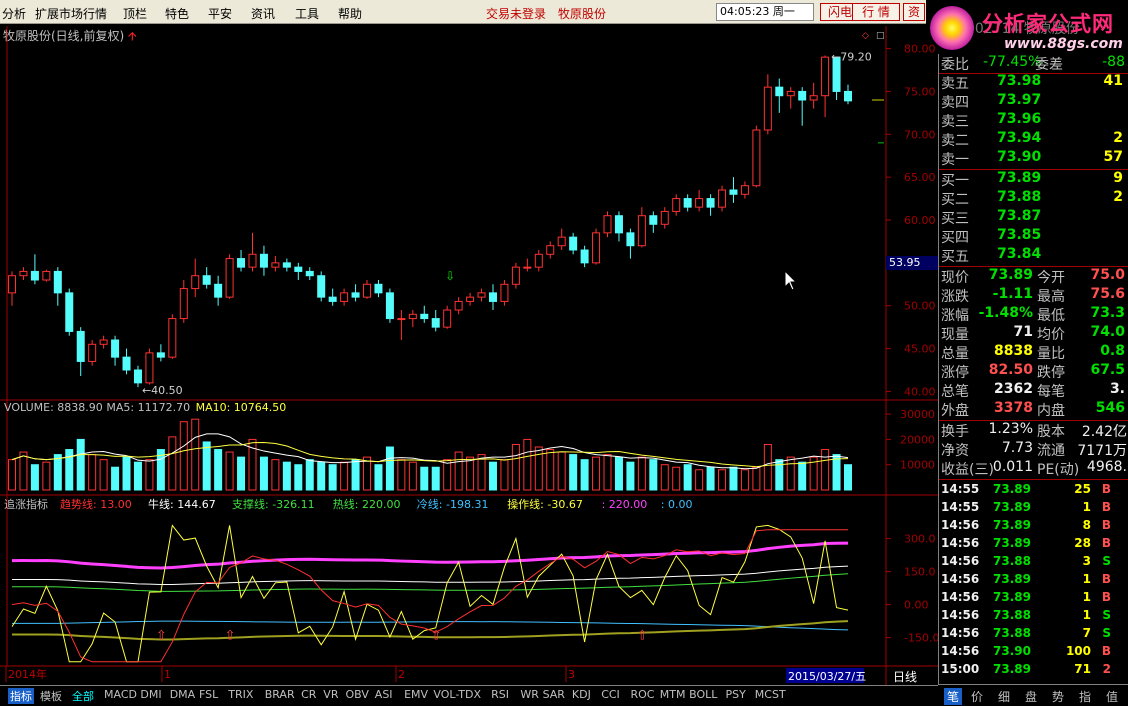 The height and width of the screenshot is (706, 1128). What do you see at coordinates (280, 694) in the screenshot?
I see `indicator-tab-brar: BRAR` at bounding box center [280, 694].